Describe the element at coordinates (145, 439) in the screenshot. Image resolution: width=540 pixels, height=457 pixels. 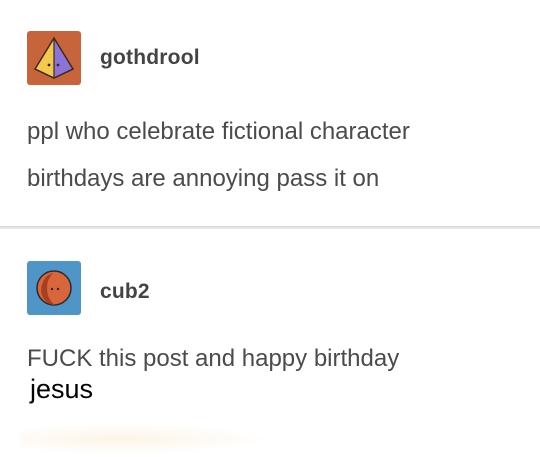
I see `background-smudge` at that location.